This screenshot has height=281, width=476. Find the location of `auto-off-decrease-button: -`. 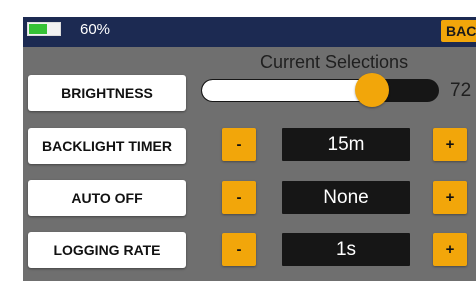

auto-off-decrease-button: - is located at coordinates (239, 197).